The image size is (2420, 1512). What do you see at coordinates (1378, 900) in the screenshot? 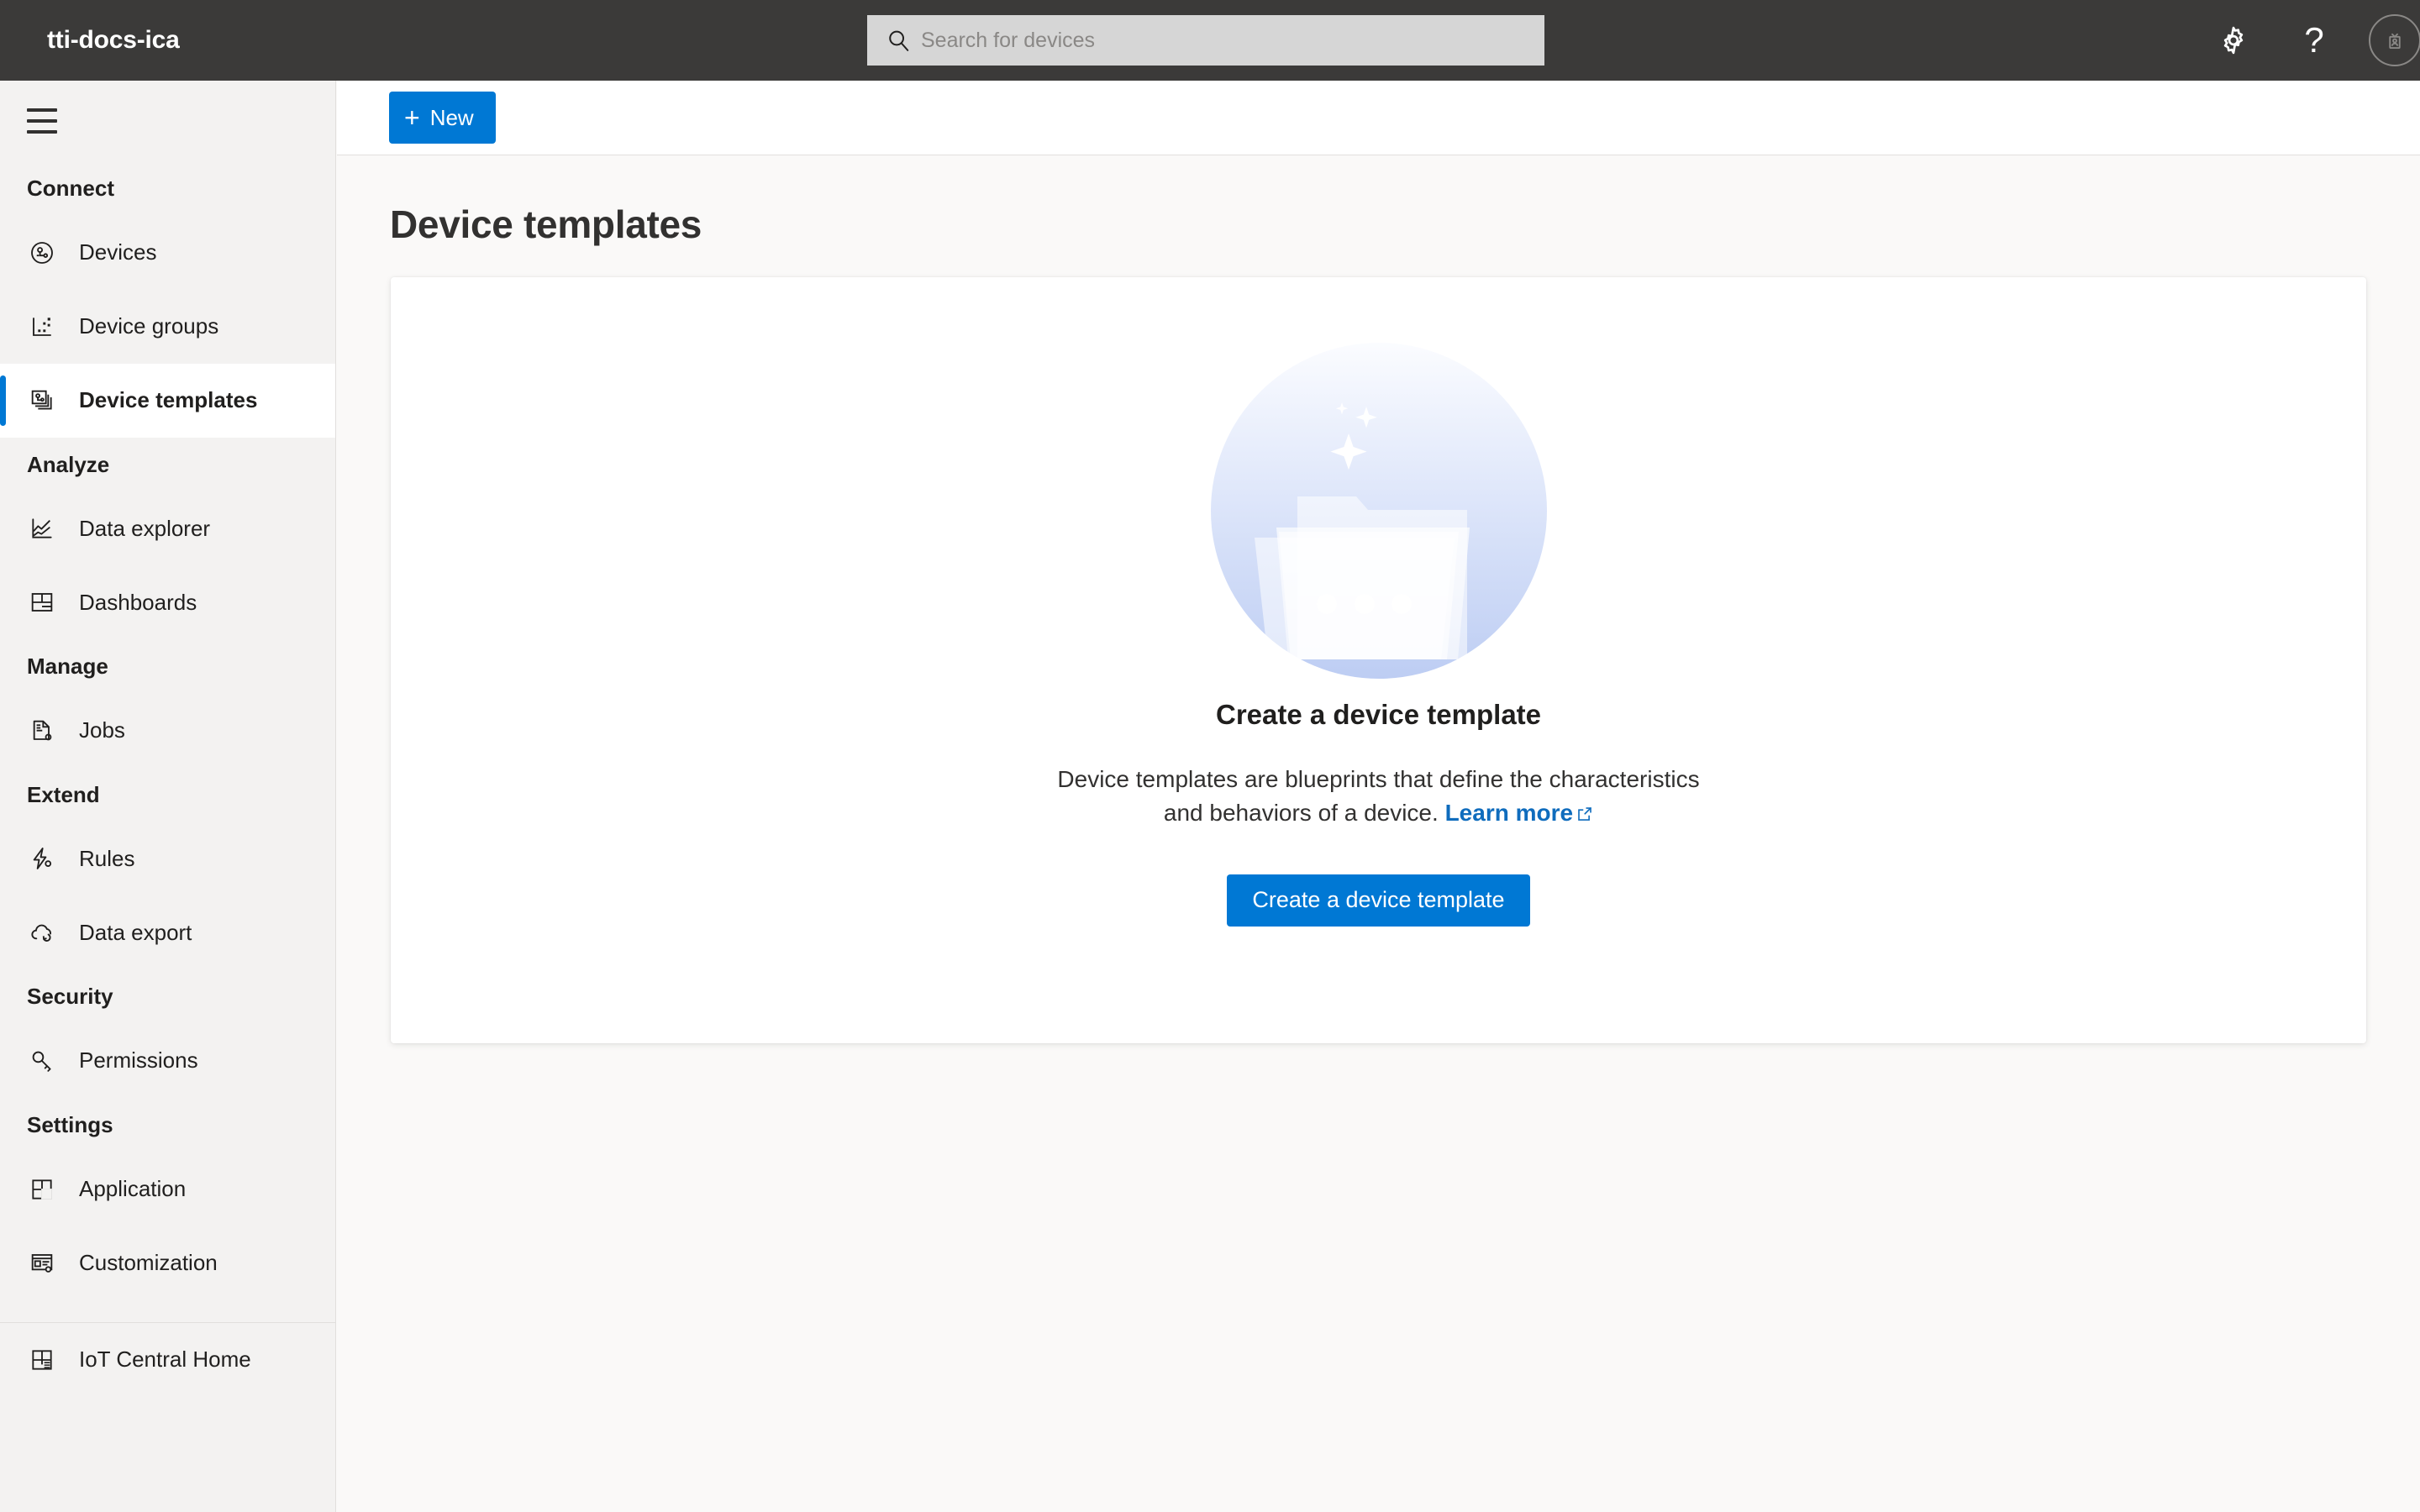
I see `create-device-template-button: Create a device template` at bounding box center [1378, 900].